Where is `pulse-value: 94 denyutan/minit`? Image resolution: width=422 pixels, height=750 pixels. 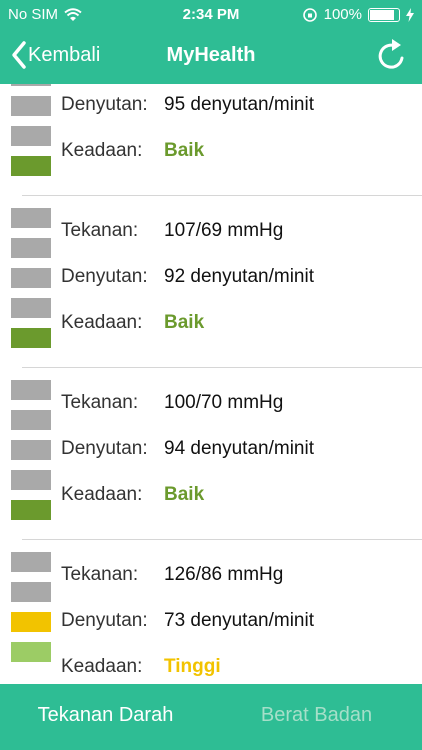
pulse-value: 94 denyutan/minit is located at coordinates (239, 448).